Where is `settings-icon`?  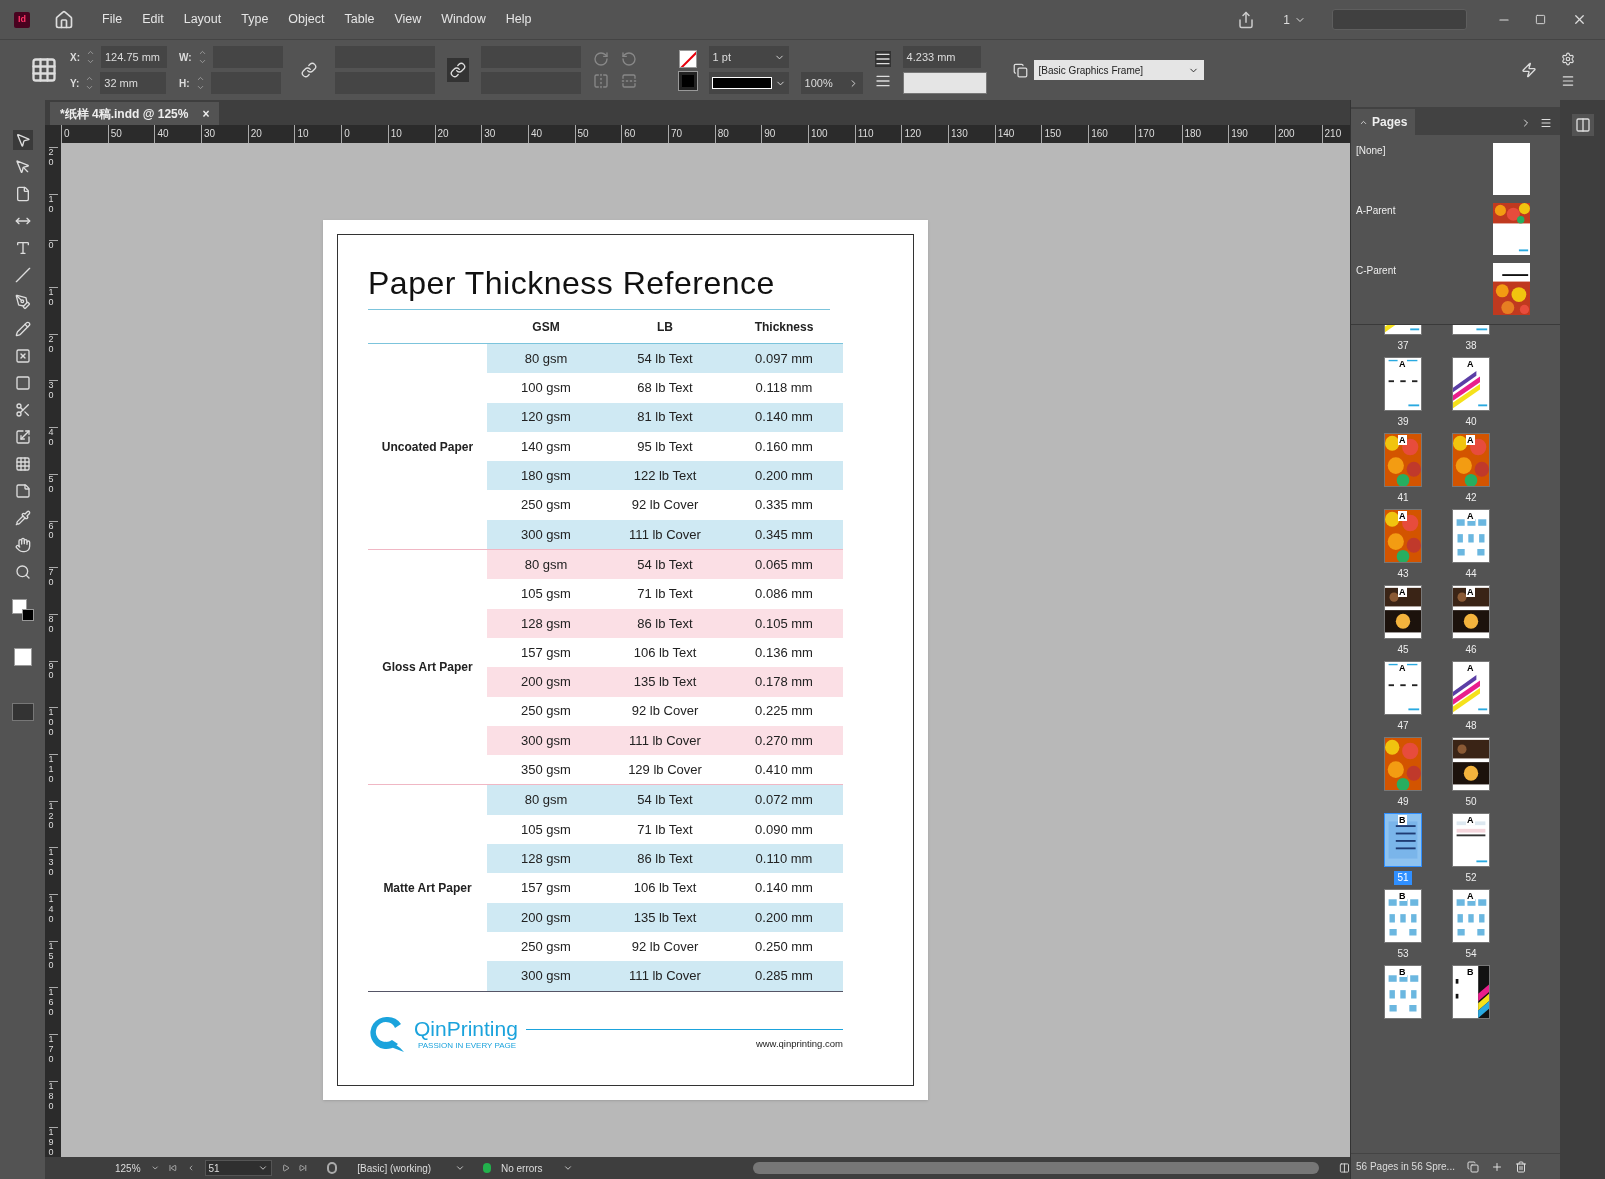 settings-icon is located at coordinates (1568, 59).